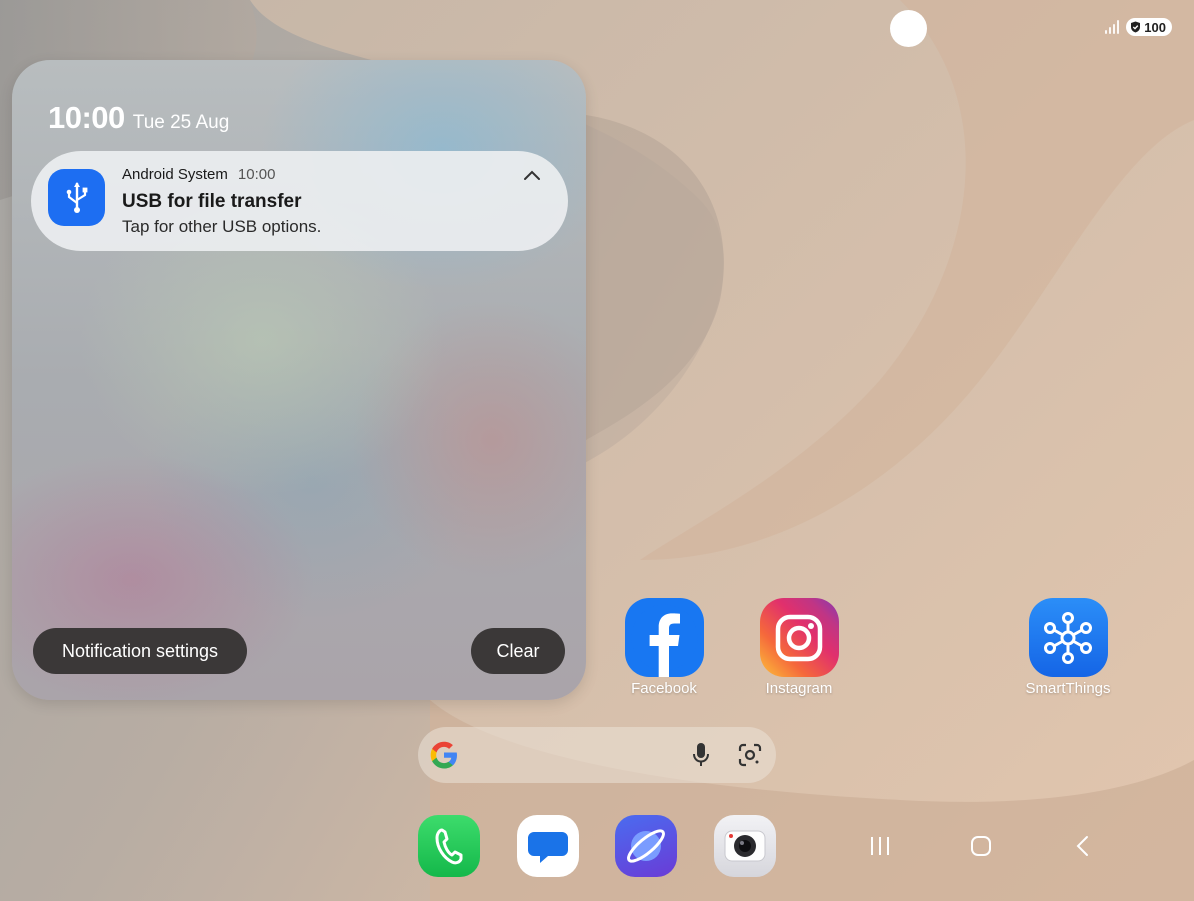 The image size is (1194, 901). Describe the element at coordinates (664, 688) in the screenshot. I see `app-label: Facebook` at that location.